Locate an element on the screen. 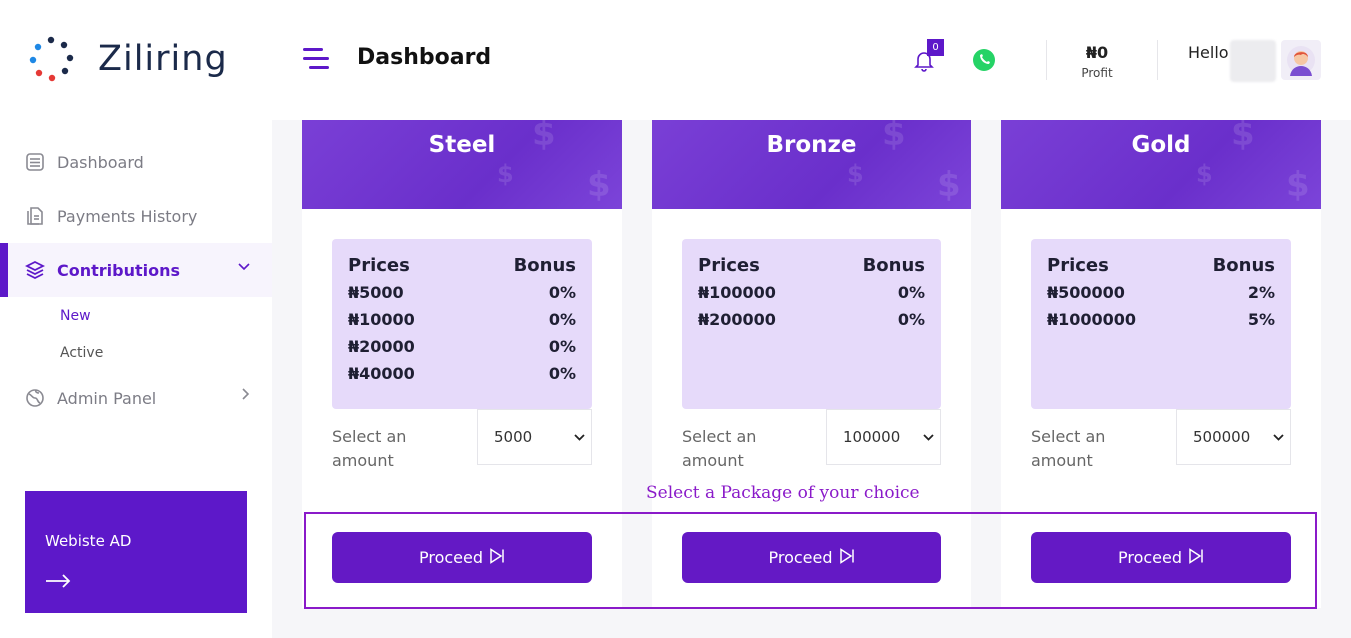 Image resolution: width=1351 pixels, height=638 pixels. sidebar-item-contributions: Contributions is located at coordinates (136, 270).